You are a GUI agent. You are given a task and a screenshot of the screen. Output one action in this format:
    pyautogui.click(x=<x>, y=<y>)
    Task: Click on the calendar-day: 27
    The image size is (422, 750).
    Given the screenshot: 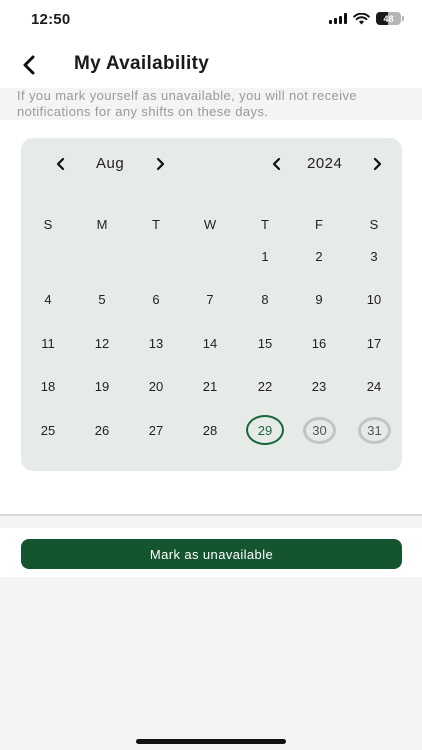 What is the action you would take?
    pyautogui.click(x=156, y=430)
    